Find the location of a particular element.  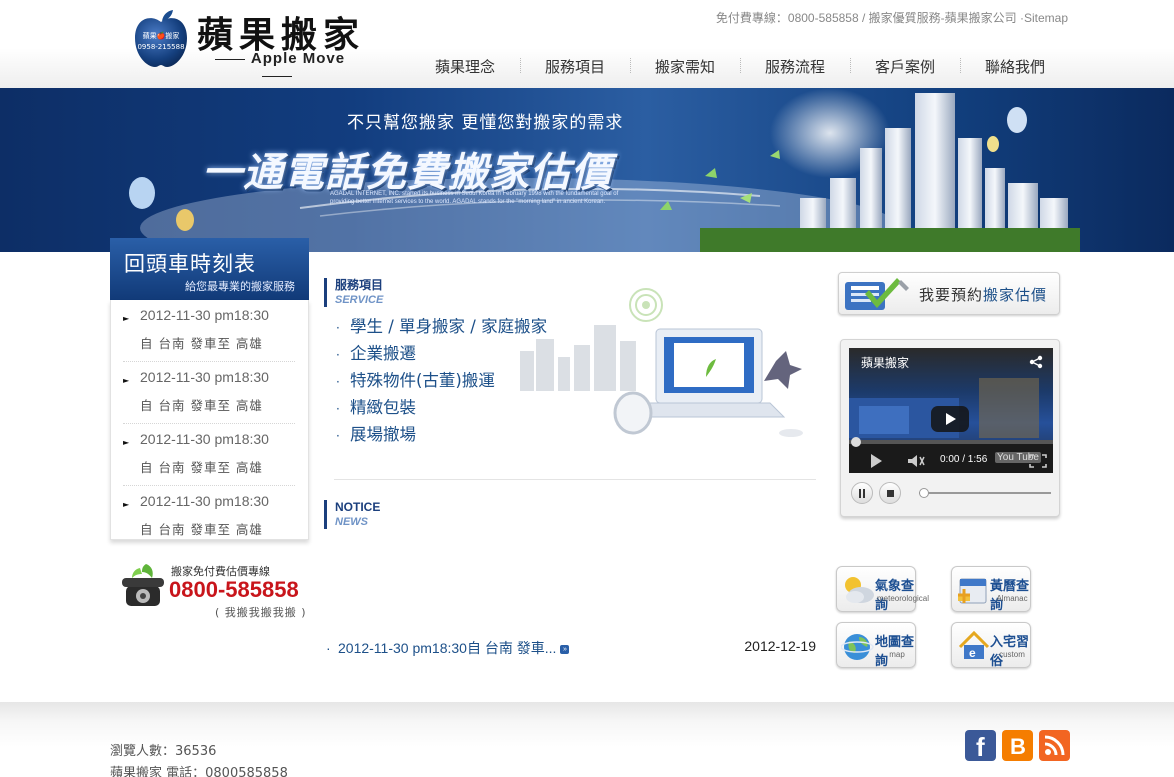

globe-icon is located at coordinates (857, 647).